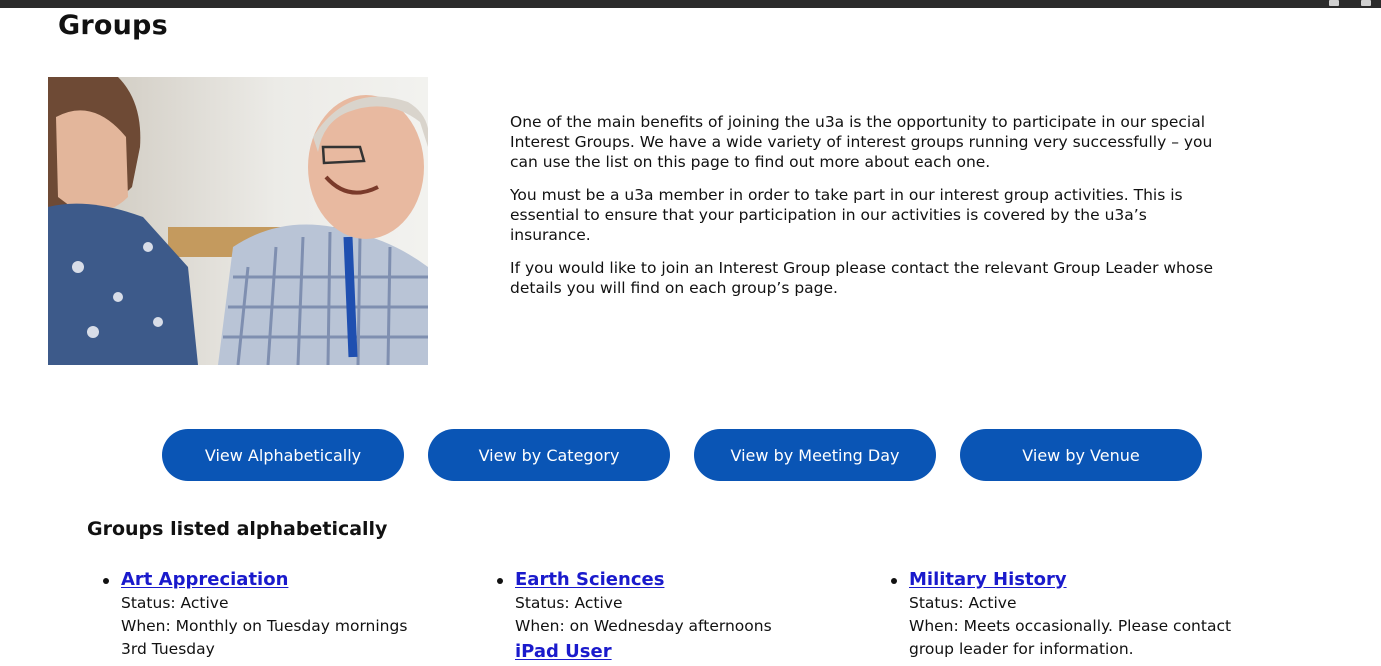  What do you see at coordinates (1350, 4) in the screenshot?
I see `top-bar-icons` at bounding box center [1350, 4].